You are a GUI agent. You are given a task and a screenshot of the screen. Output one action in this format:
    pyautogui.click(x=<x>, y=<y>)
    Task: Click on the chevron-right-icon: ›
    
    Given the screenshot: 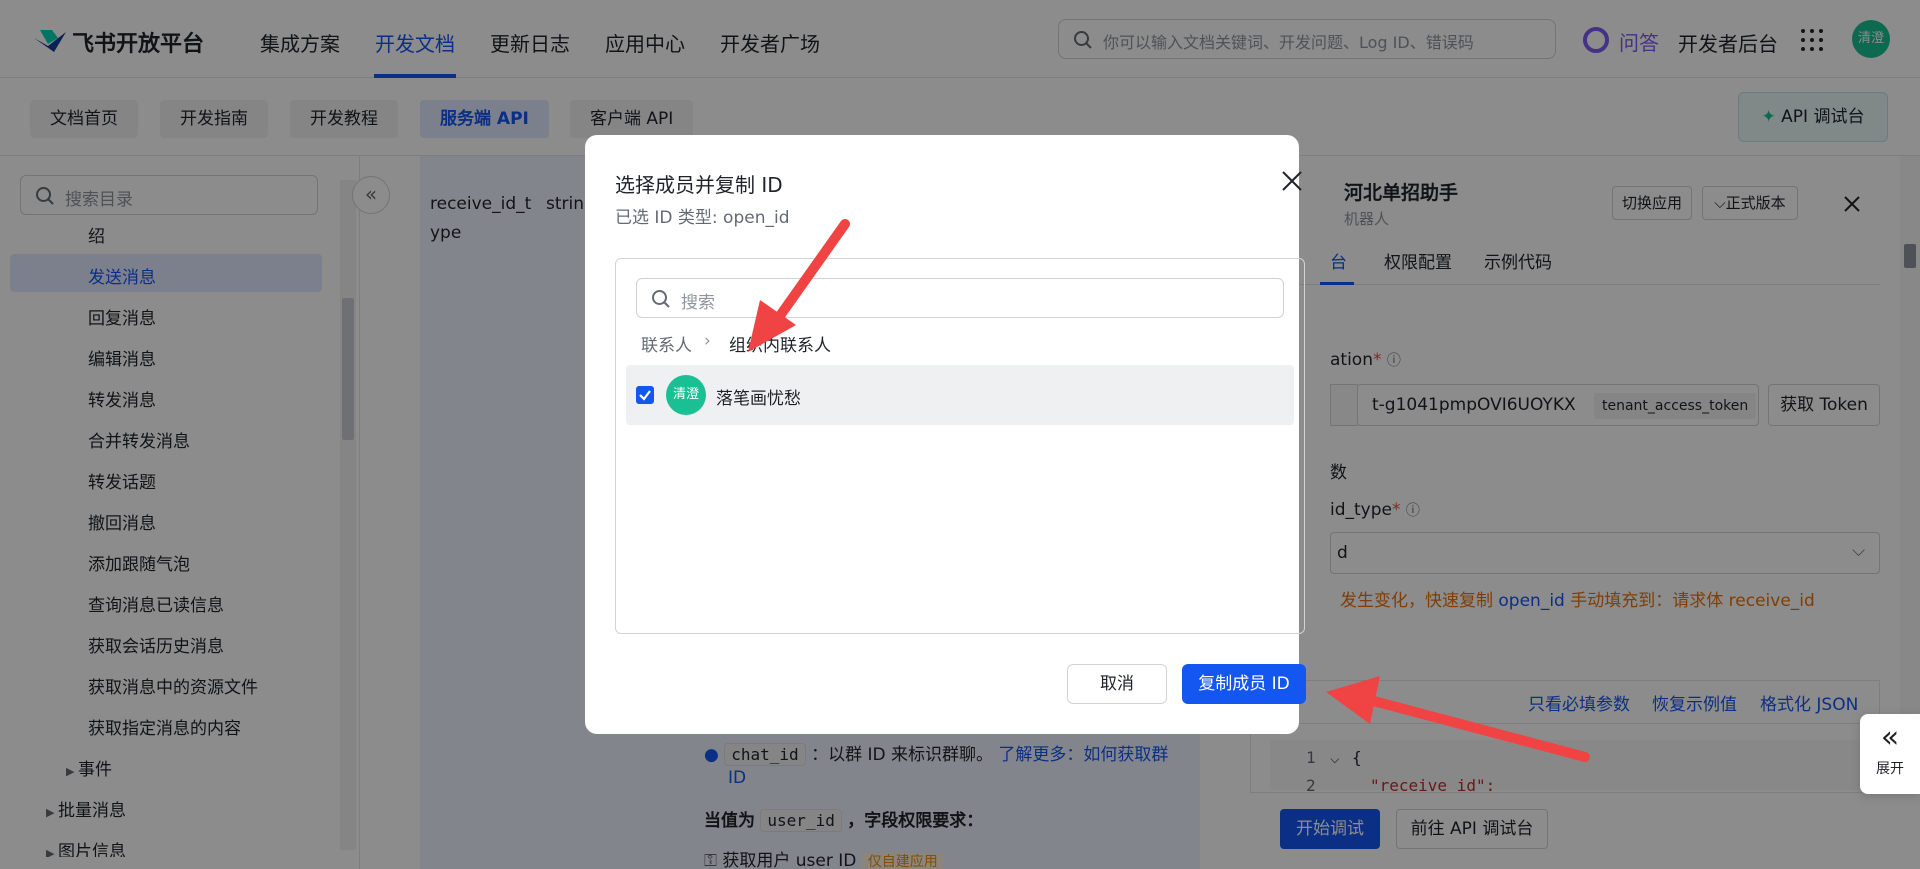 What is the action you would take?
    pyautogui.click(x=707, y=341)
    